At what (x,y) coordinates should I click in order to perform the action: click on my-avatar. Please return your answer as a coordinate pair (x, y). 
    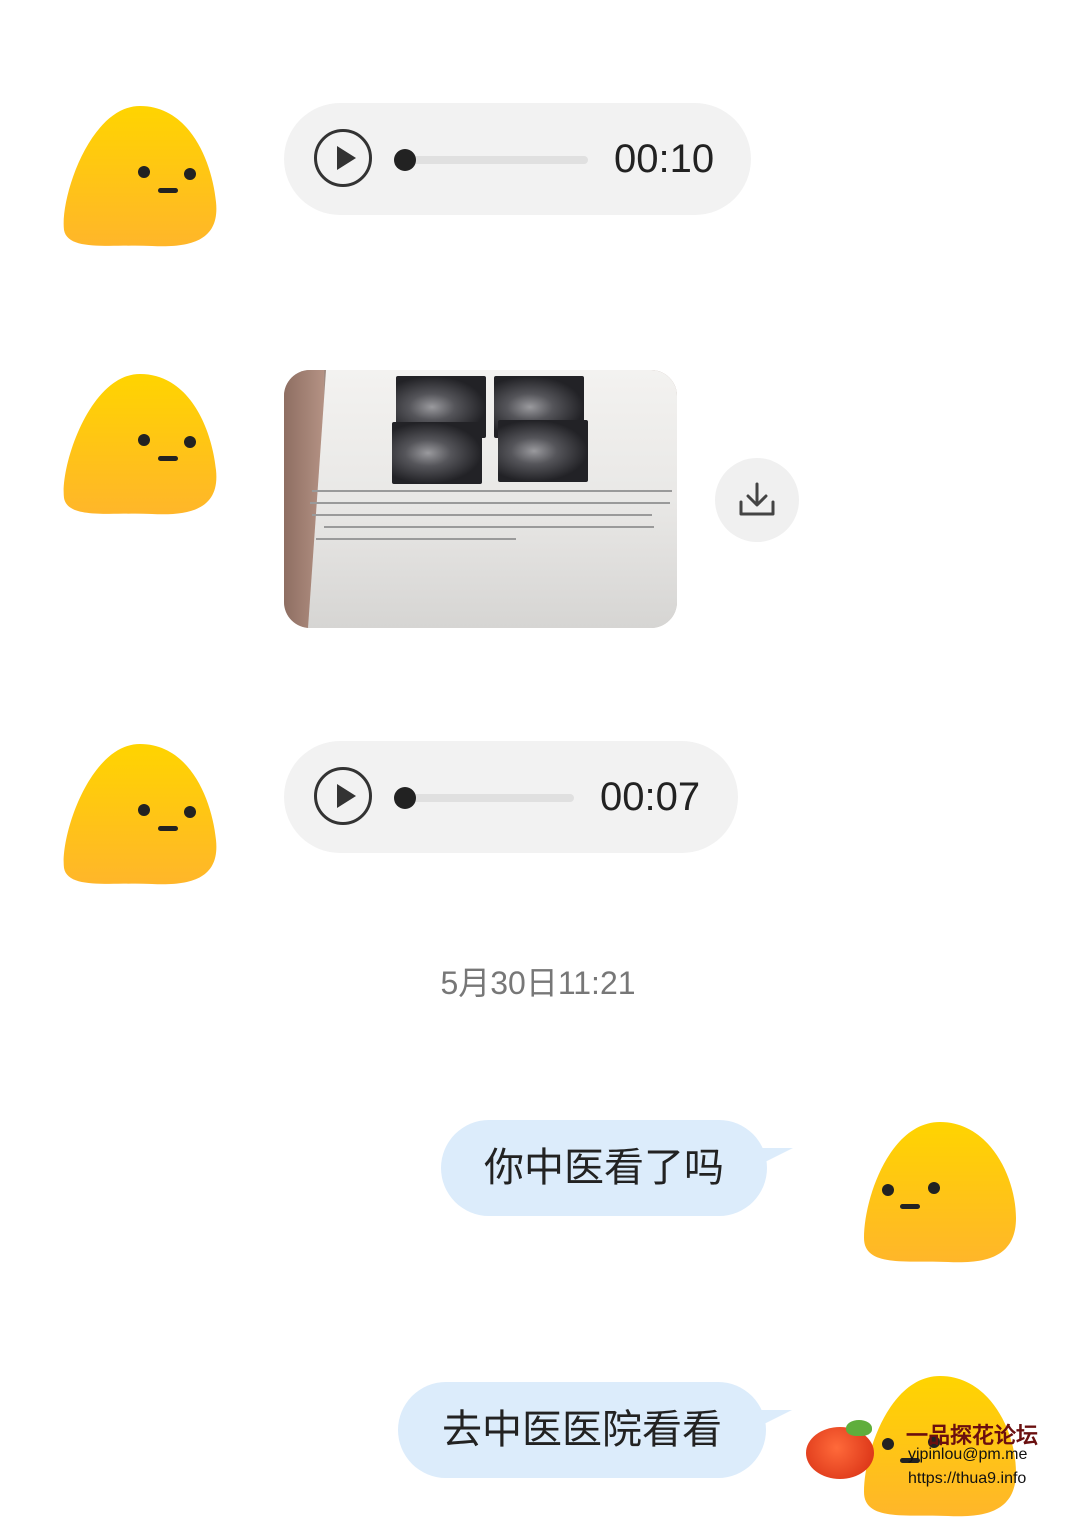
    Looking at the image, I should click on (940, 1192).